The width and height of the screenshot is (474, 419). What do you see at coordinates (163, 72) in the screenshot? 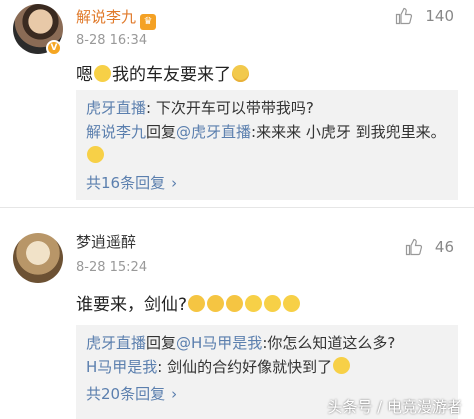
I see `comment-text: 嗯我的车友要来了` at bounding box center [163, 72].